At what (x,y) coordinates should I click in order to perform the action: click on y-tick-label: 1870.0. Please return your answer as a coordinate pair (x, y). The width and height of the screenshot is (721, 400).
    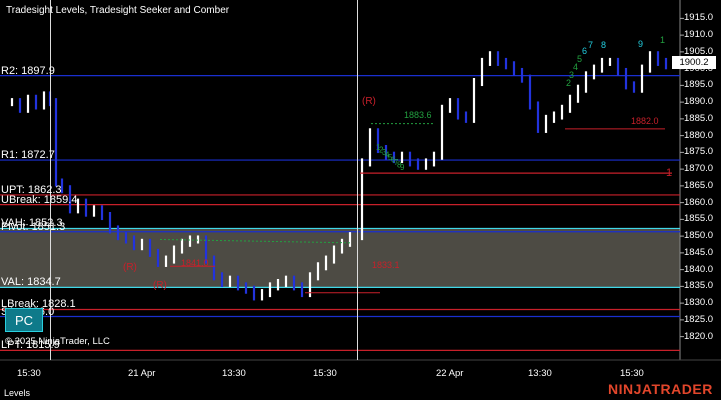
    Looking at the image, I should click on (699, 169).